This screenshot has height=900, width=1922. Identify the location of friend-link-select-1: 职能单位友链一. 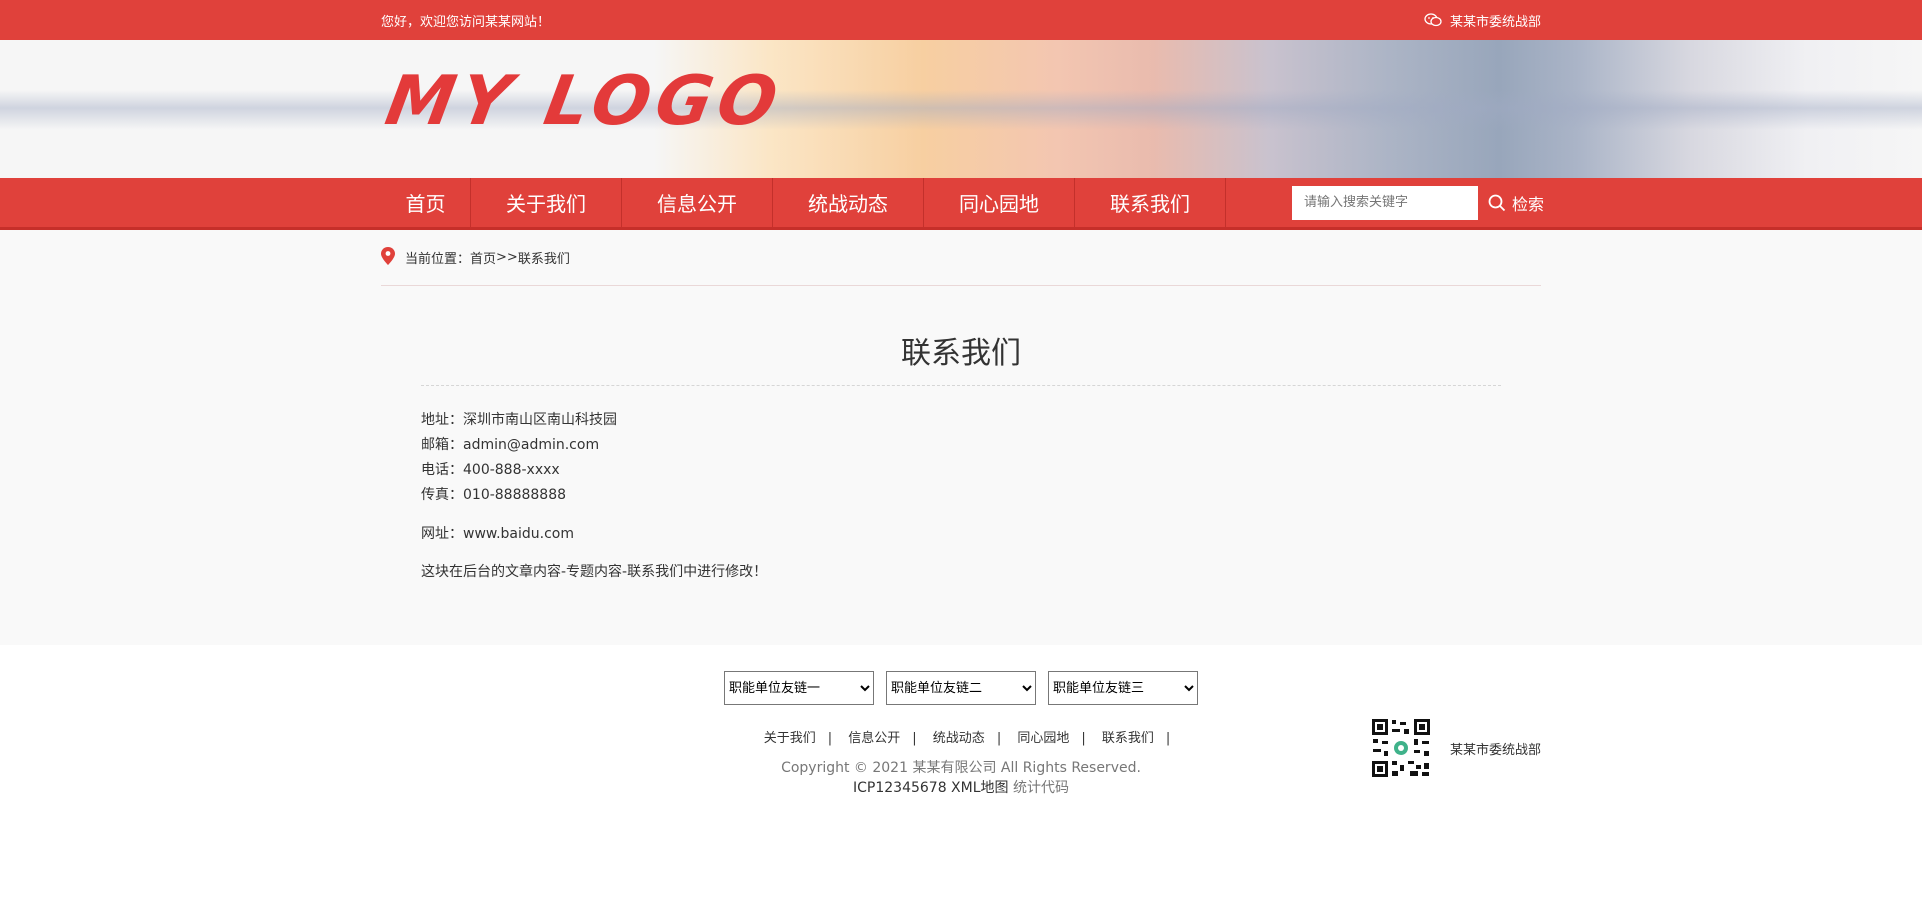
(799, 688).